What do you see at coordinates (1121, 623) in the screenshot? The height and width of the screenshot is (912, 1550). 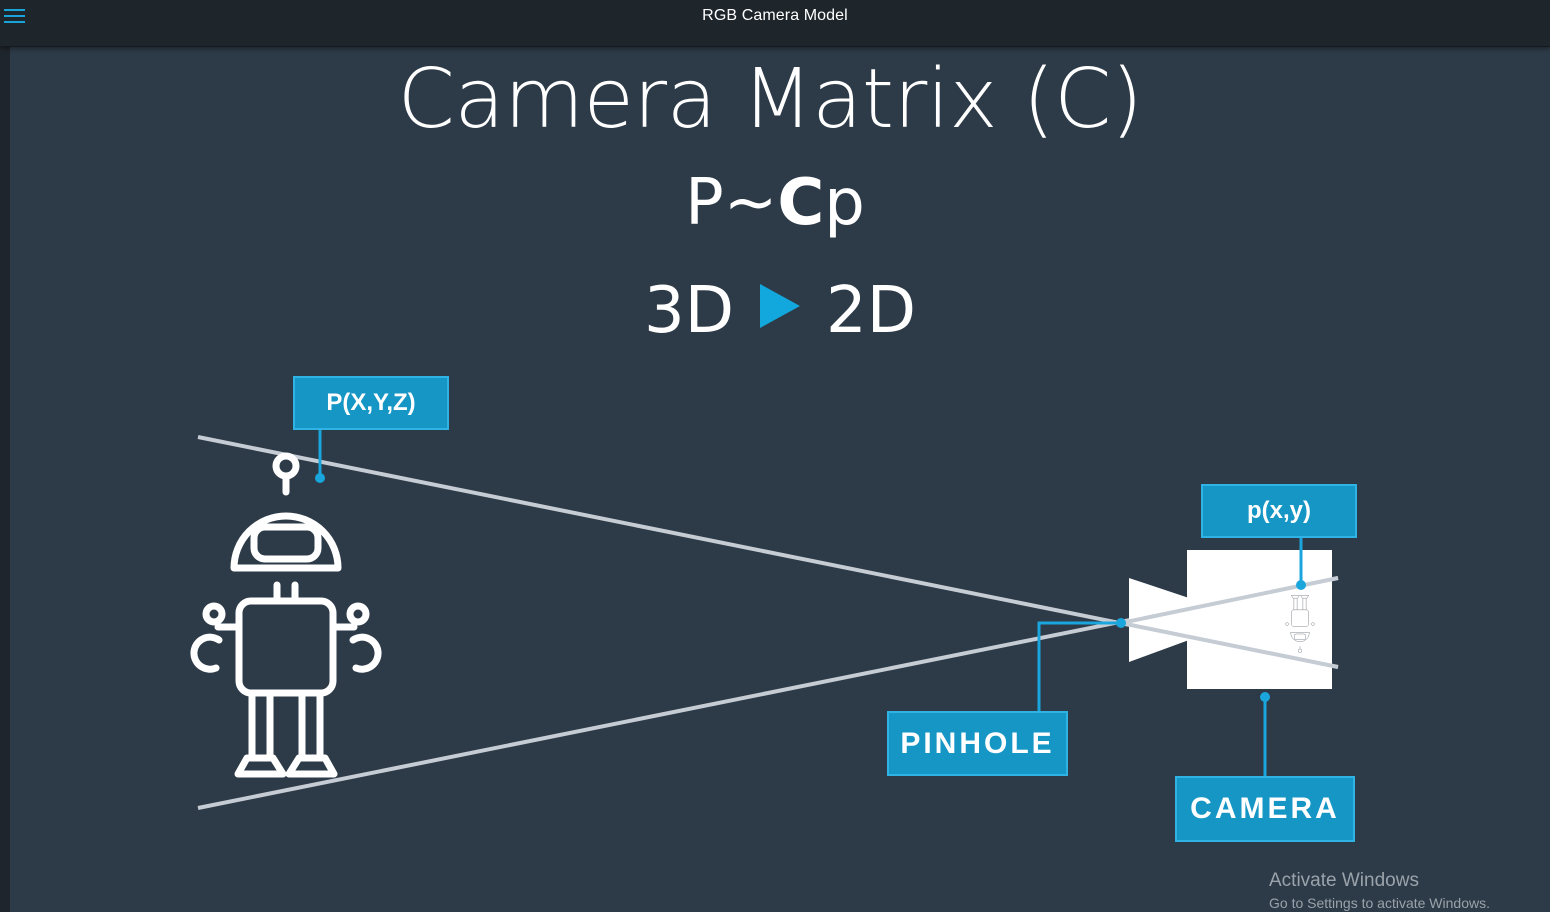 I see `pinhole-dot` at bounding box center [1121, 623].